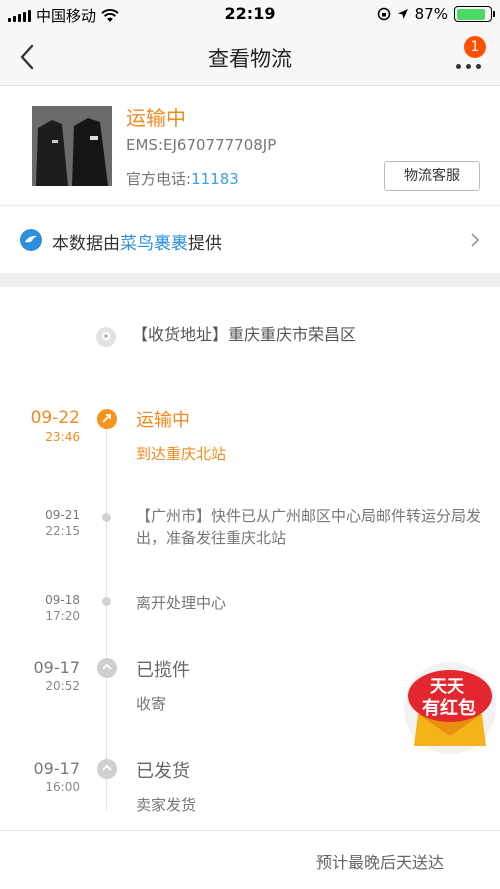 The width and height of the screenshot is (500, 889). I want to click on event-date-time: 17:20, so click(62, 616).